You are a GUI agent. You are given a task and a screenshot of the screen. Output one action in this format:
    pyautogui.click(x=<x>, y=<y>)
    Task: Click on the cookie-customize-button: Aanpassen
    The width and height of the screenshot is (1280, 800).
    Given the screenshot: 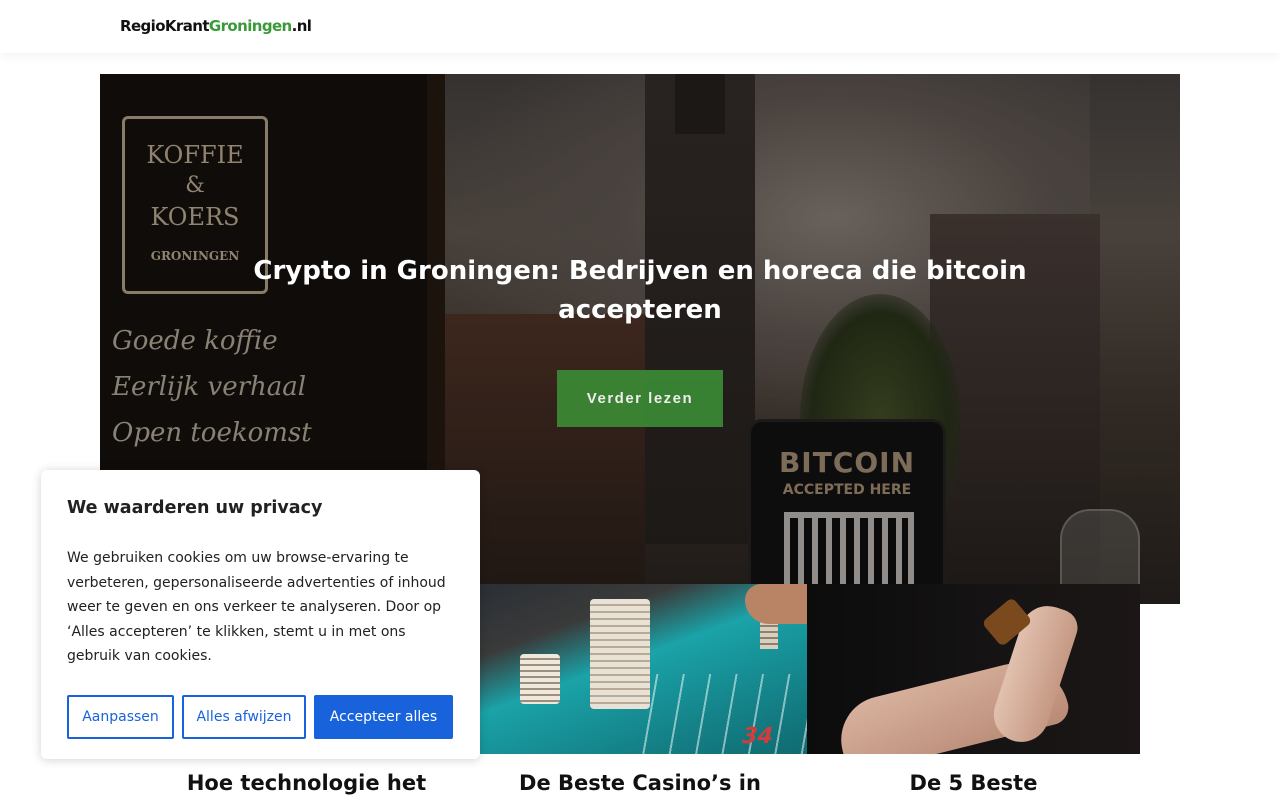 What is the action you would take?
    pyautogui.click(x=120, y=717)
    